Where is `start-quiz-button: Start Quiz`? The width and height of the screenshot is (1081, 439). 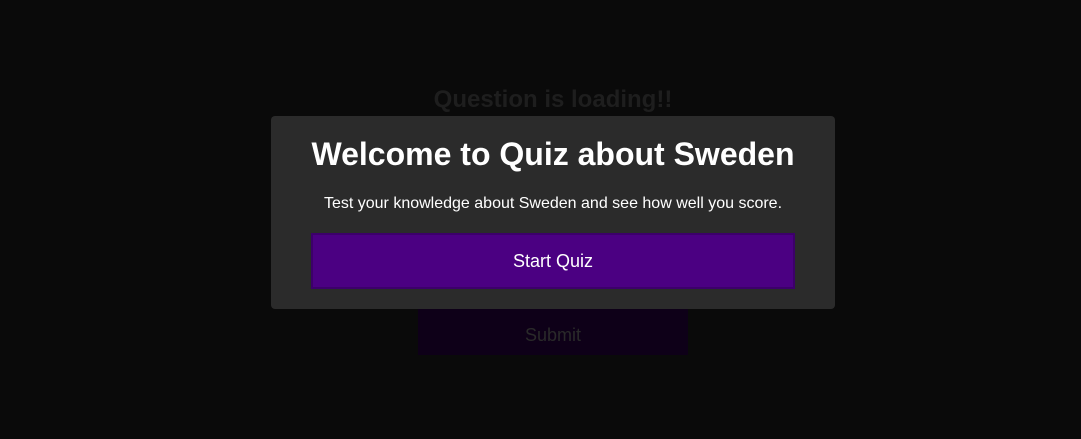 start-quiz-button: Start Quiz is located at coordinates (553, 261).